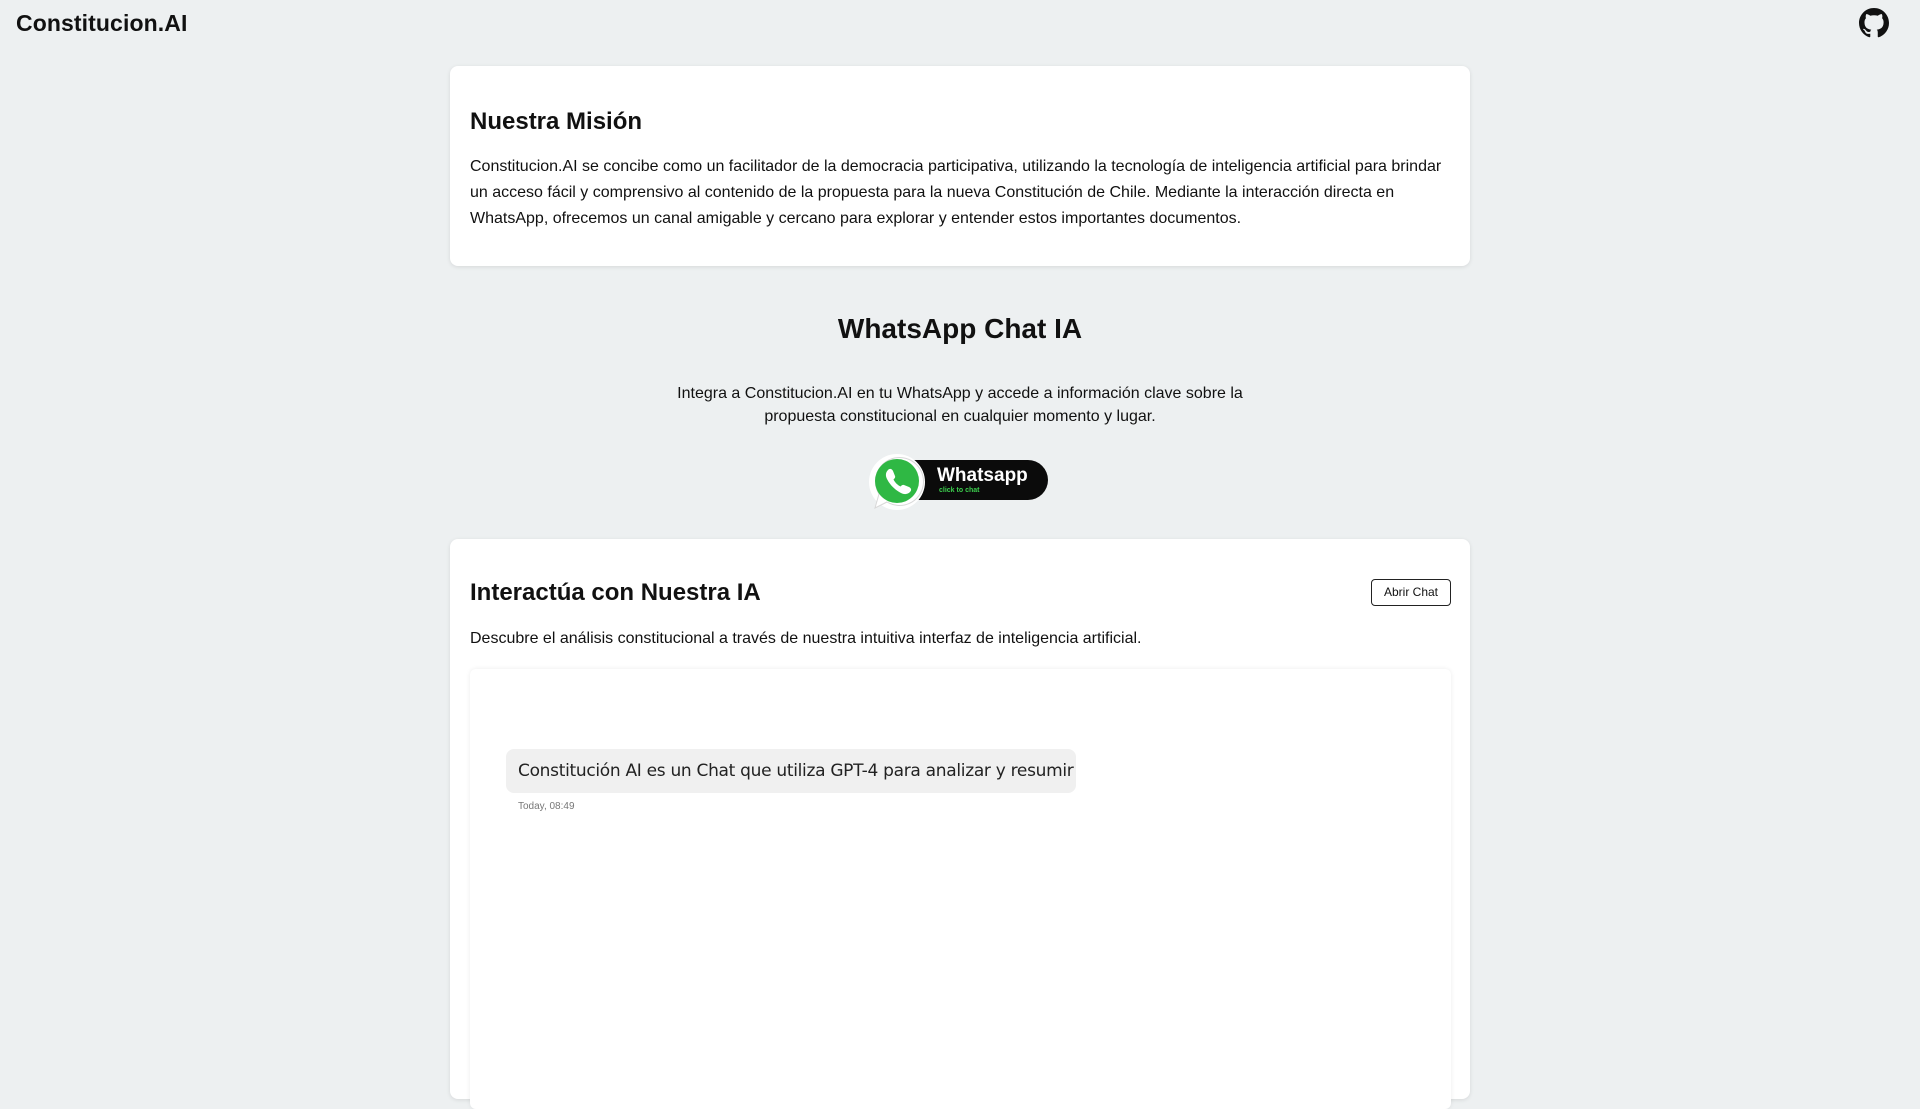 The image size is (1920, 1109). I want to click on chat-message-timestamp: Today, 08:49, so click(546, 806).